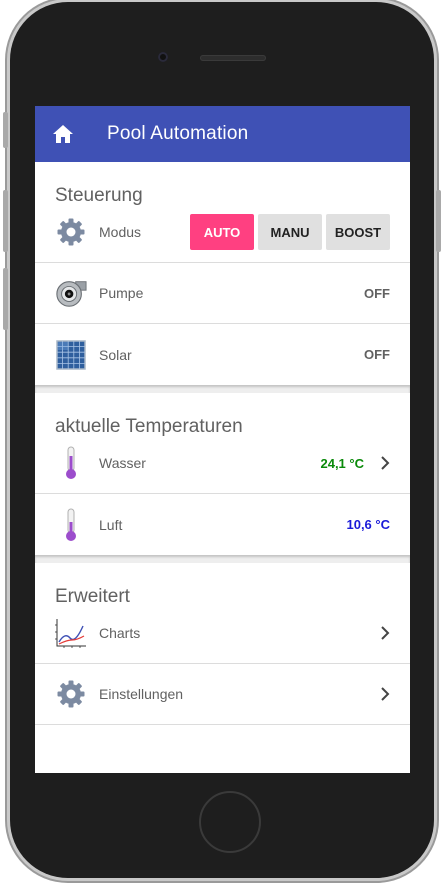  I want to click on einstellungen-row: Einstellungen, so click(222, 694).